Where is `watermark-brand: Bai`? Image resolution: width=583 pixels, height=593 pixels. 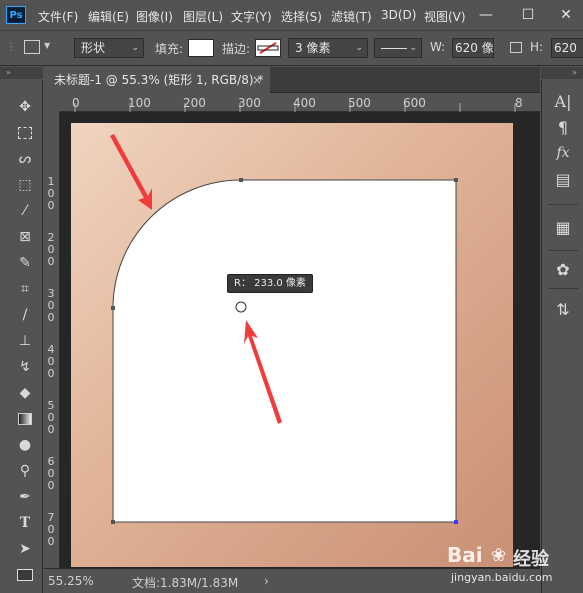
watermark-brand: Bai is located at coordinates (465, 555).